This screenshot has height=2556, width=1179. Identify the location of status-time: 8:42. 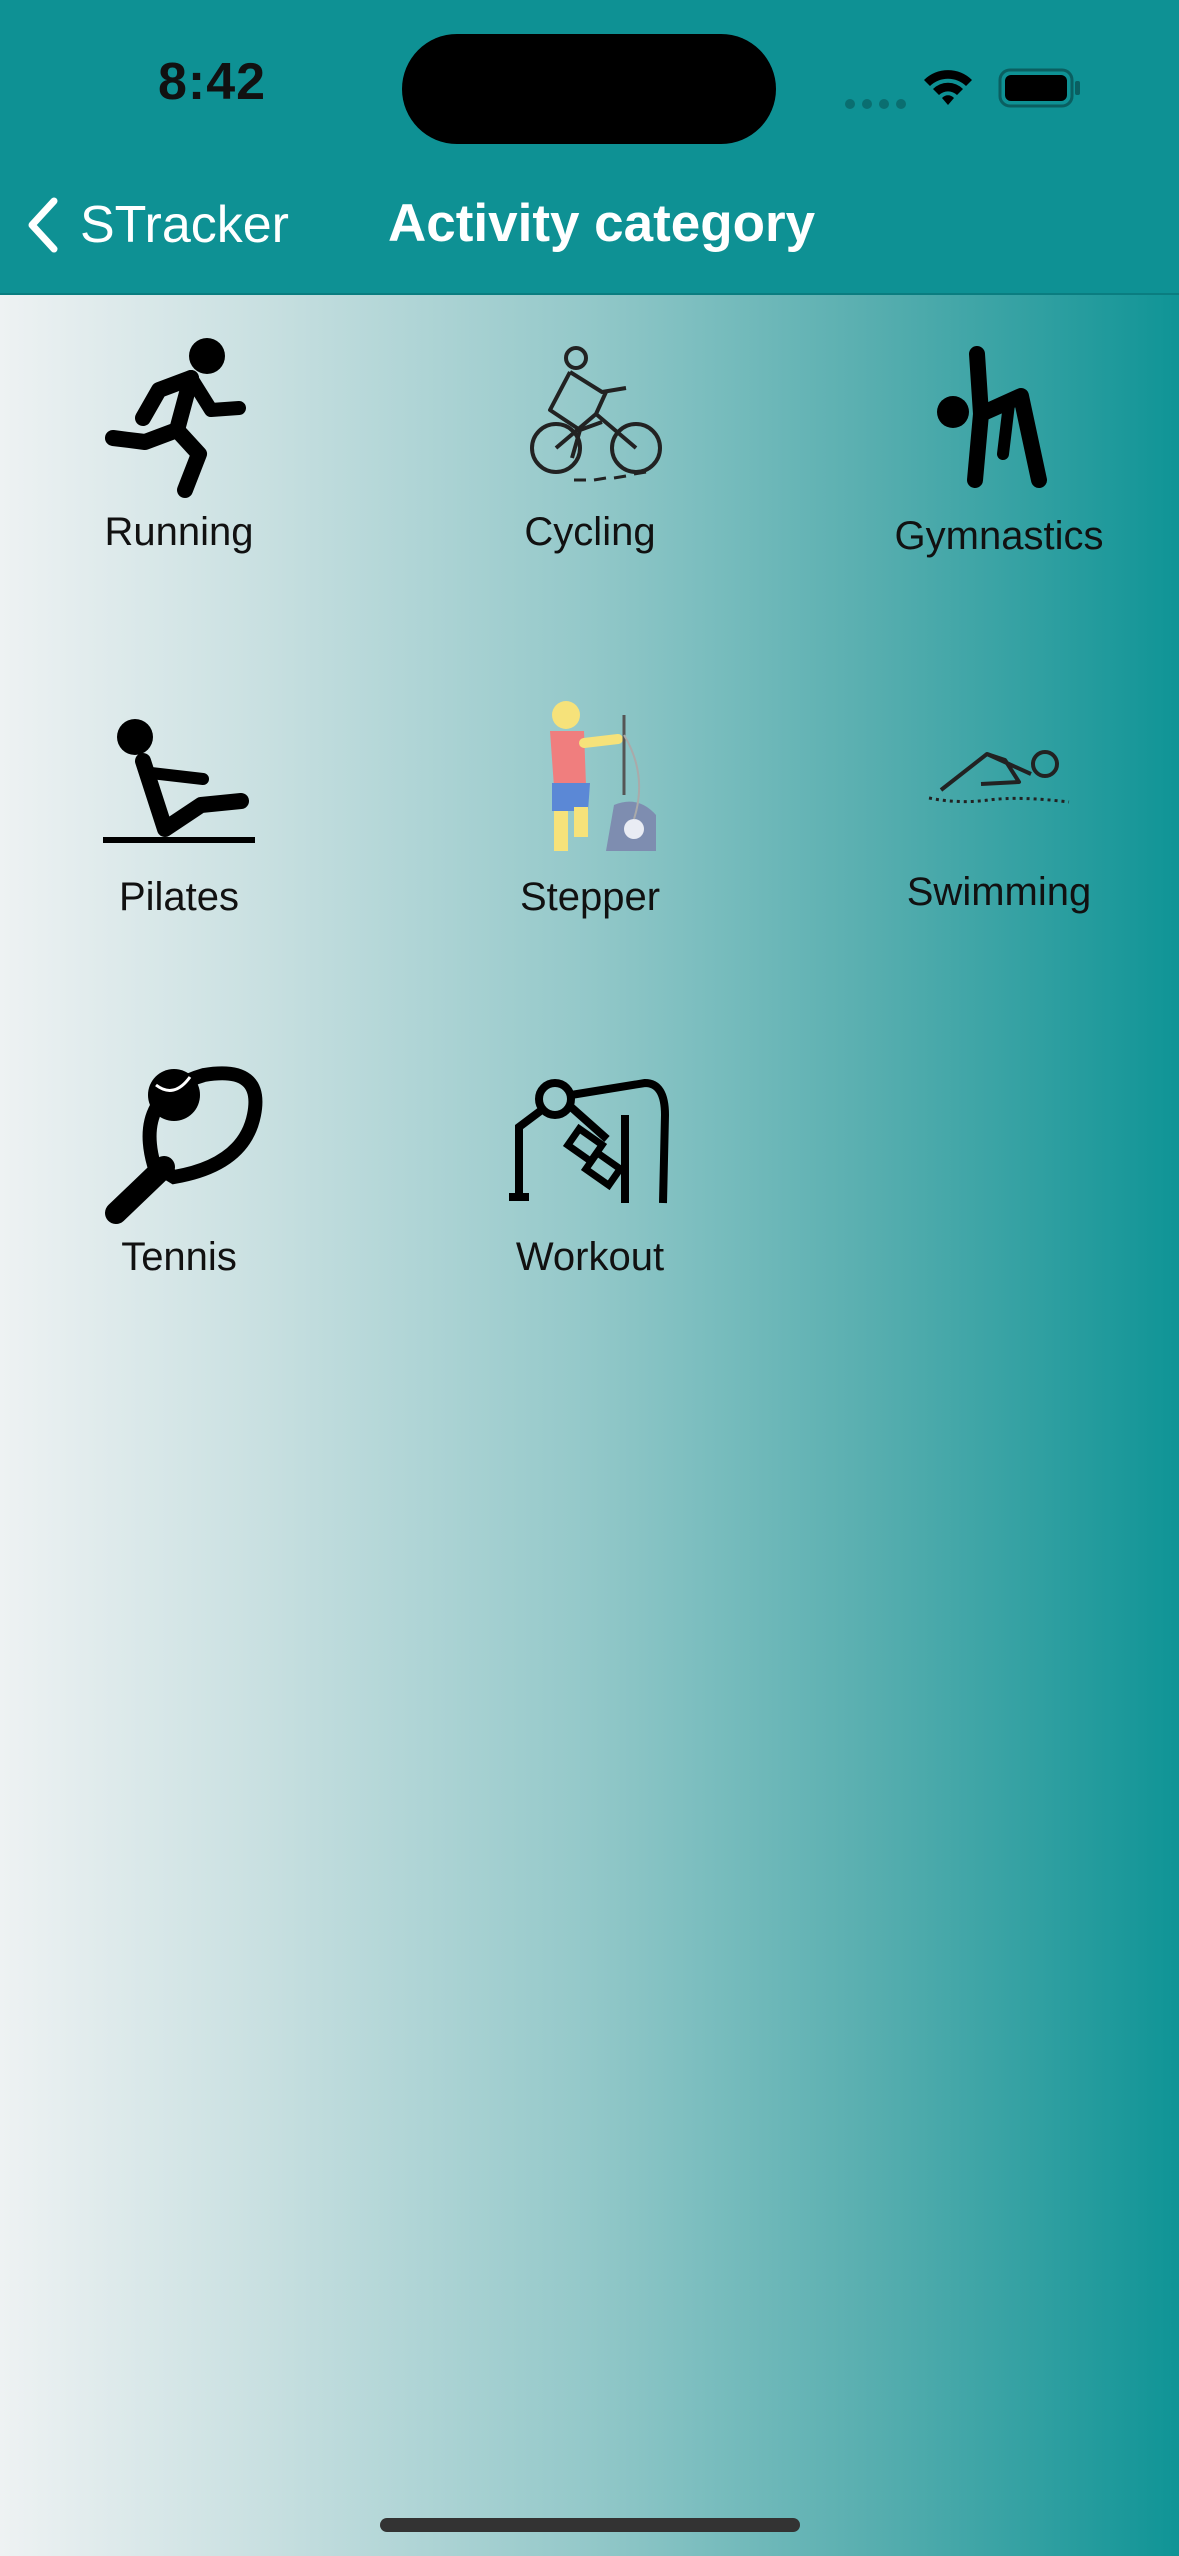
(212, 82).